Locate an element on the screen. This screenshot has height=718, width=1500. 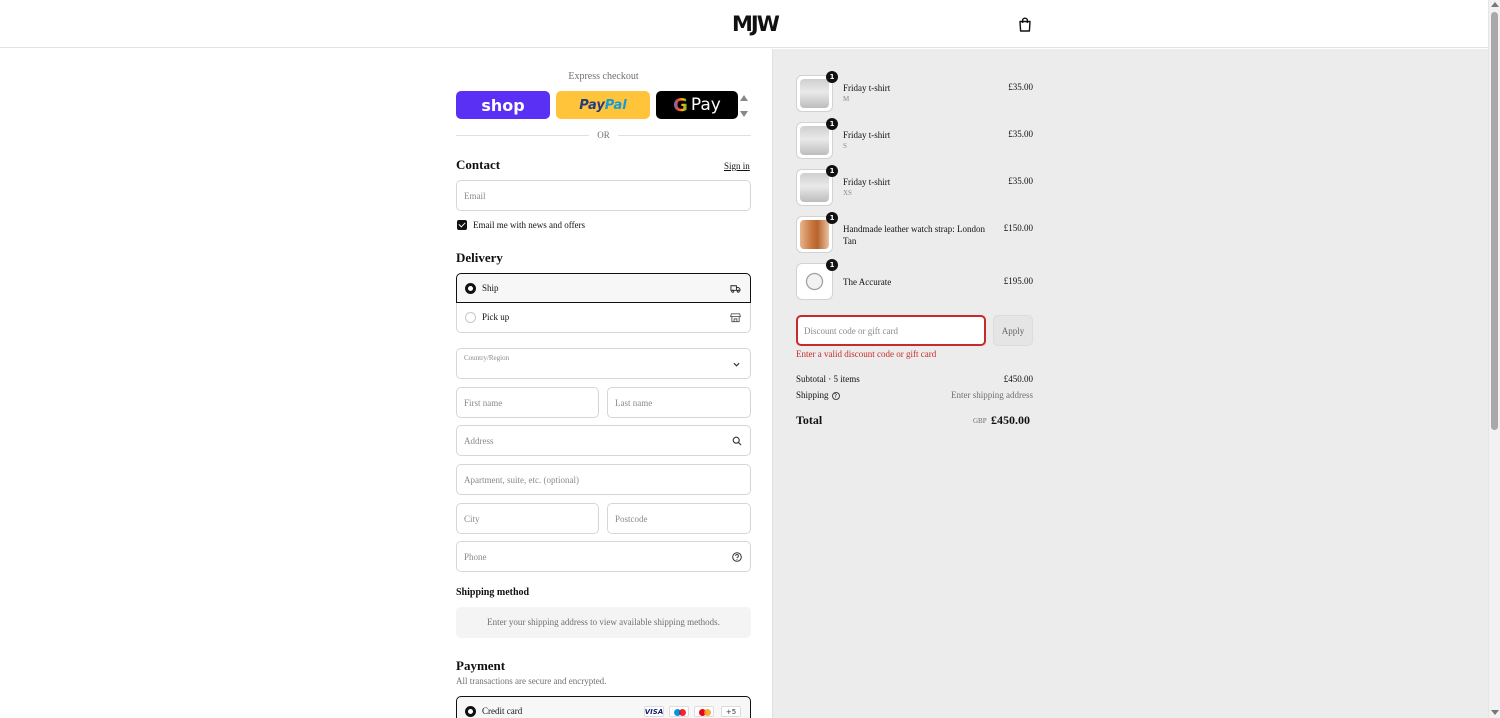
help-icon is located at coordinates (737, 557).